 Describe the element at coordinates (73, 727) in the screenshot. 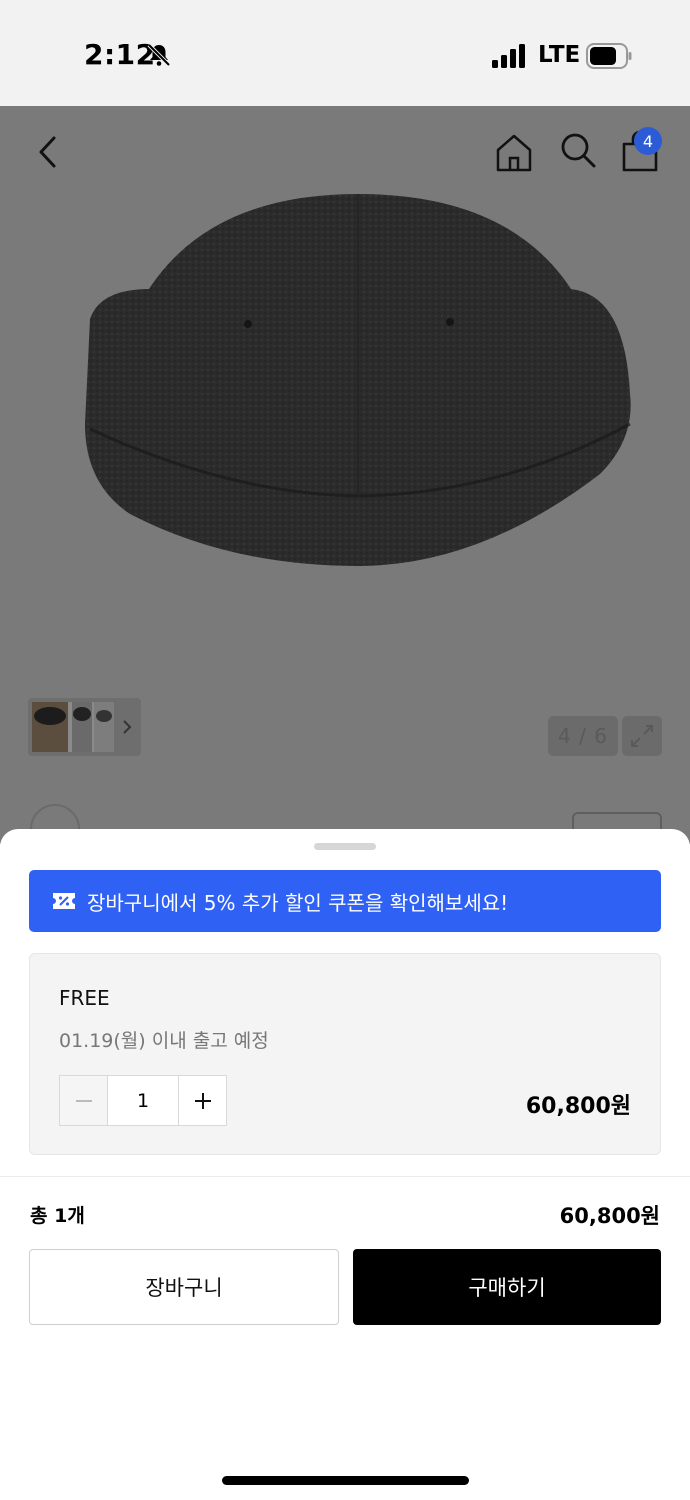

I see `thumbnail-image` at that location.